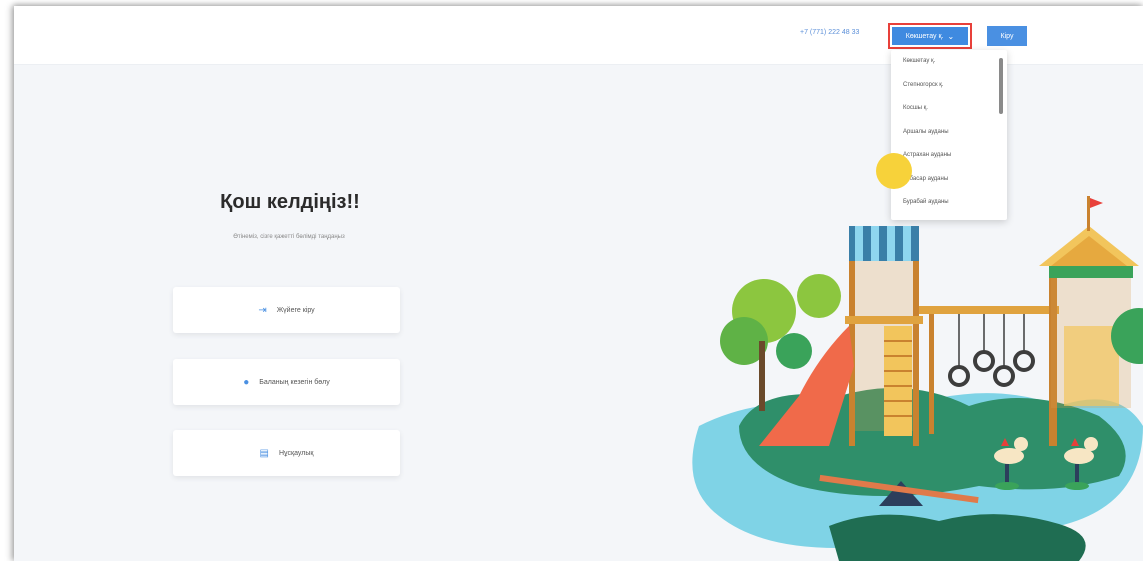 The height and width of the screenshot is (561, 1143). I want to click on city-option: Көкшетау қ., so click(949, 62).